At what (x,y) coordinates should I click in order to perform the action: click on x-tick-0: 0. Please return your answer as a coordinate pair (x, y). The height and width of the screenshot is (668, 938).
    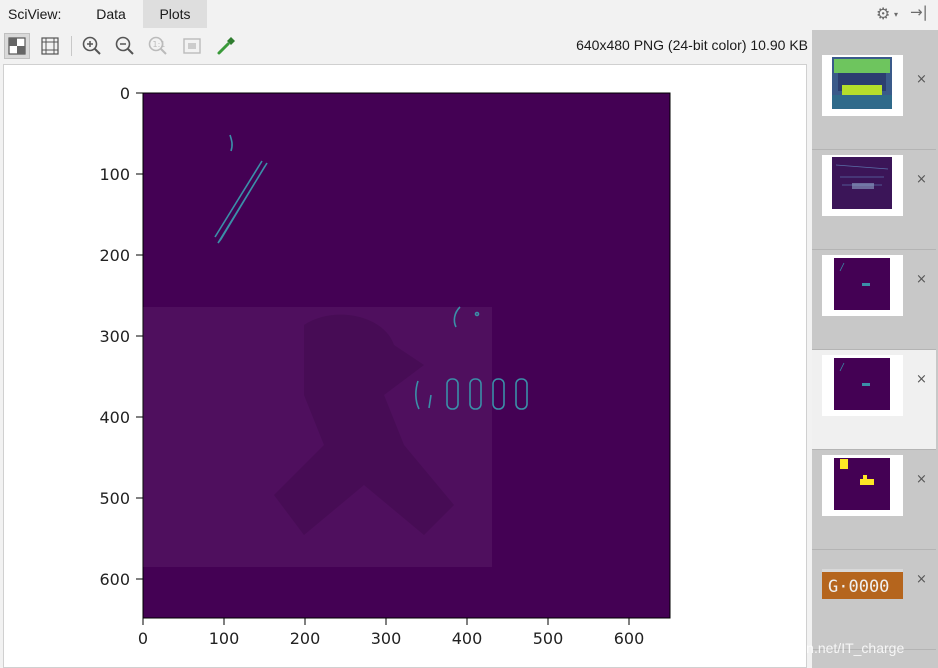
    Looking at the image, I should click on (143, 638).